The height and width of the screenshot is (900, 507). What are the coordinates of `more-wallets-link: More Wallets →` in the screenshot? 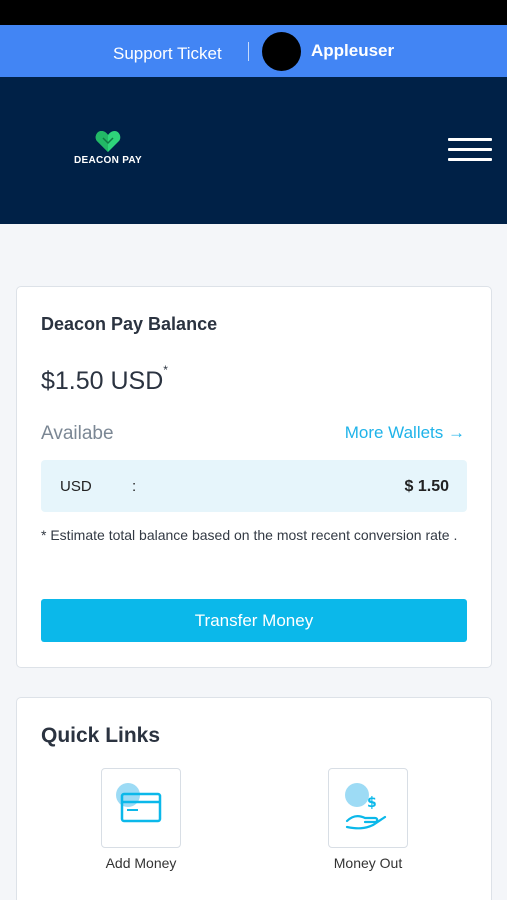 It's located at (405, 433).